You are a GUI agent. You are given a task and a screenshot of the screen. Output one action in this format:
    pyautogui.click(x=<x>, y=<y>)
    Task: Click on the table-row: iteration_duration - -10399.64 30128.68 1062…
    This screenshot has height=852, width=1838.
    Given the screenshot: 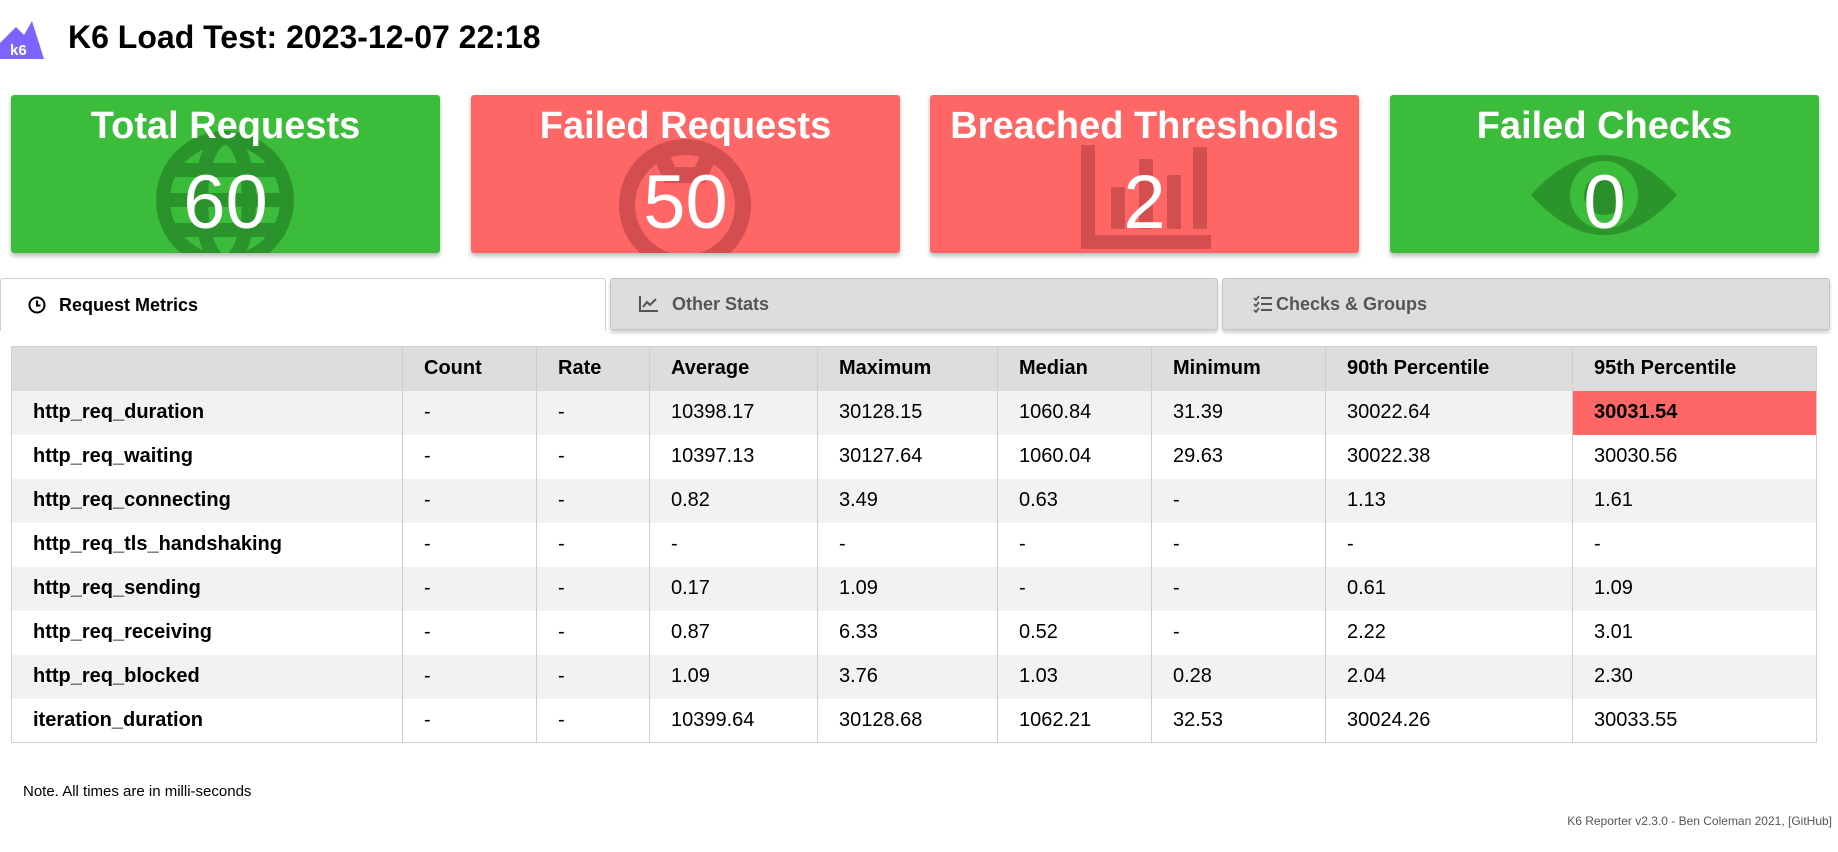 What is the action you would take?
    pyautogui.click(x=914, y=720)
    